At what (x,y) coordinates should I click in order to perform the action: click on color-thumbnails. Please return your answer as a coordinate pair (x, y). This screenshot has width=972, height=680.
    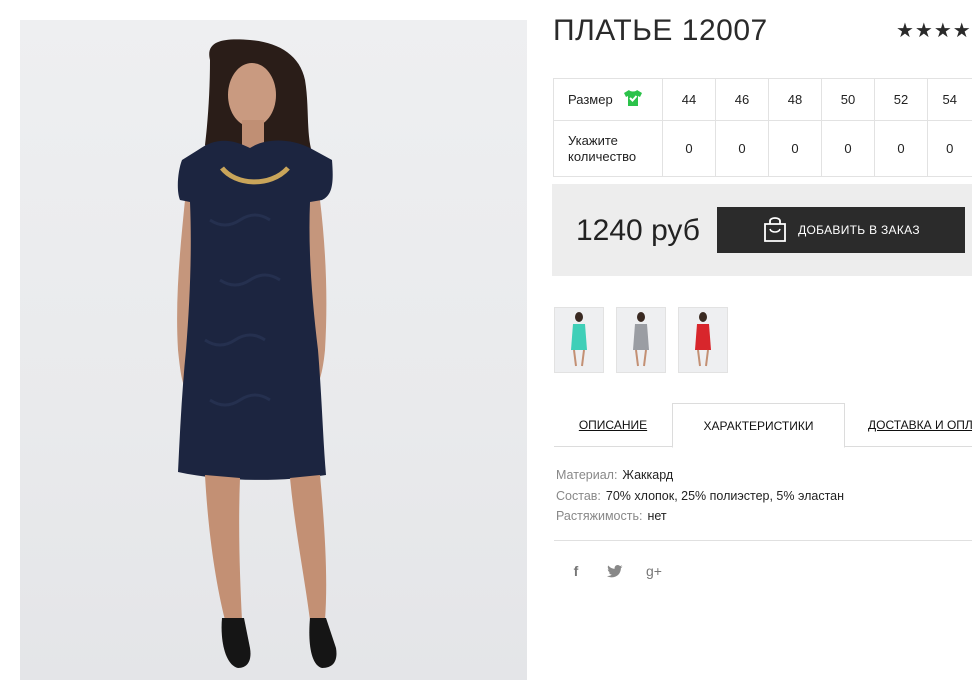
    Looking at the image, I should click on (641, 340).